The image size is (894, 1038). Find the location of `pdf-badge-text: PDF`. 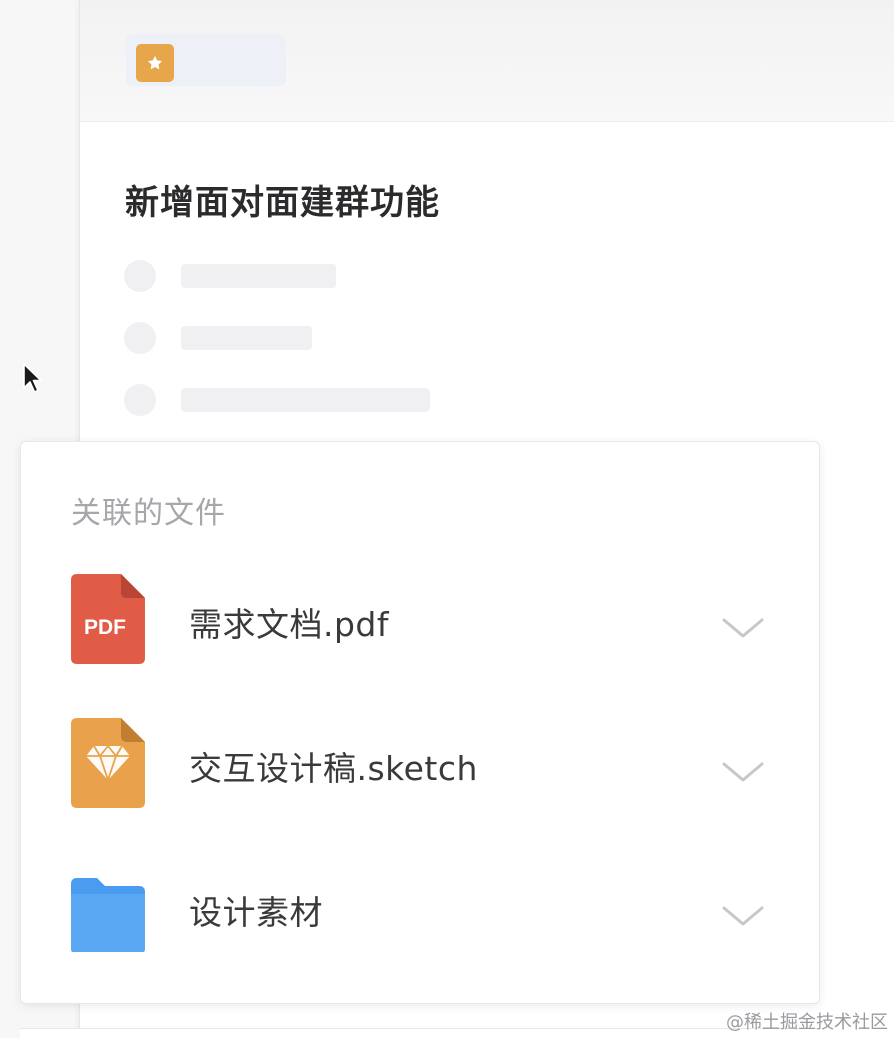

pdf-badge-text: PDF is located at coordinates (105, 627).